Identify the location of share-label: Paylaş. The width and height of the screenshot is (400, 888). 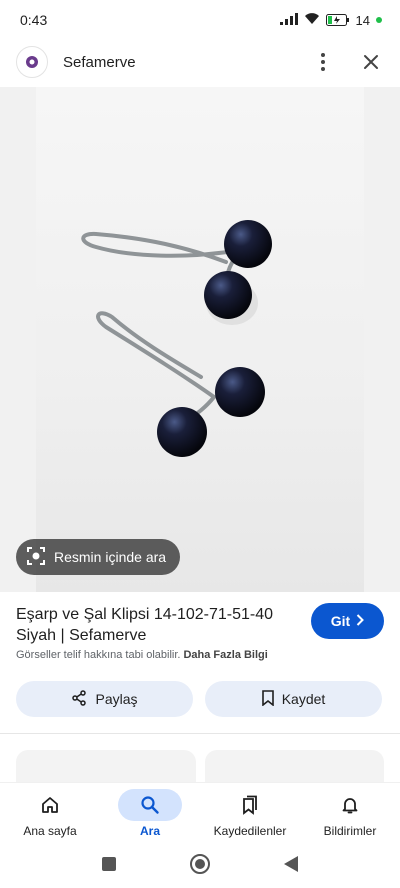
(116, 699).